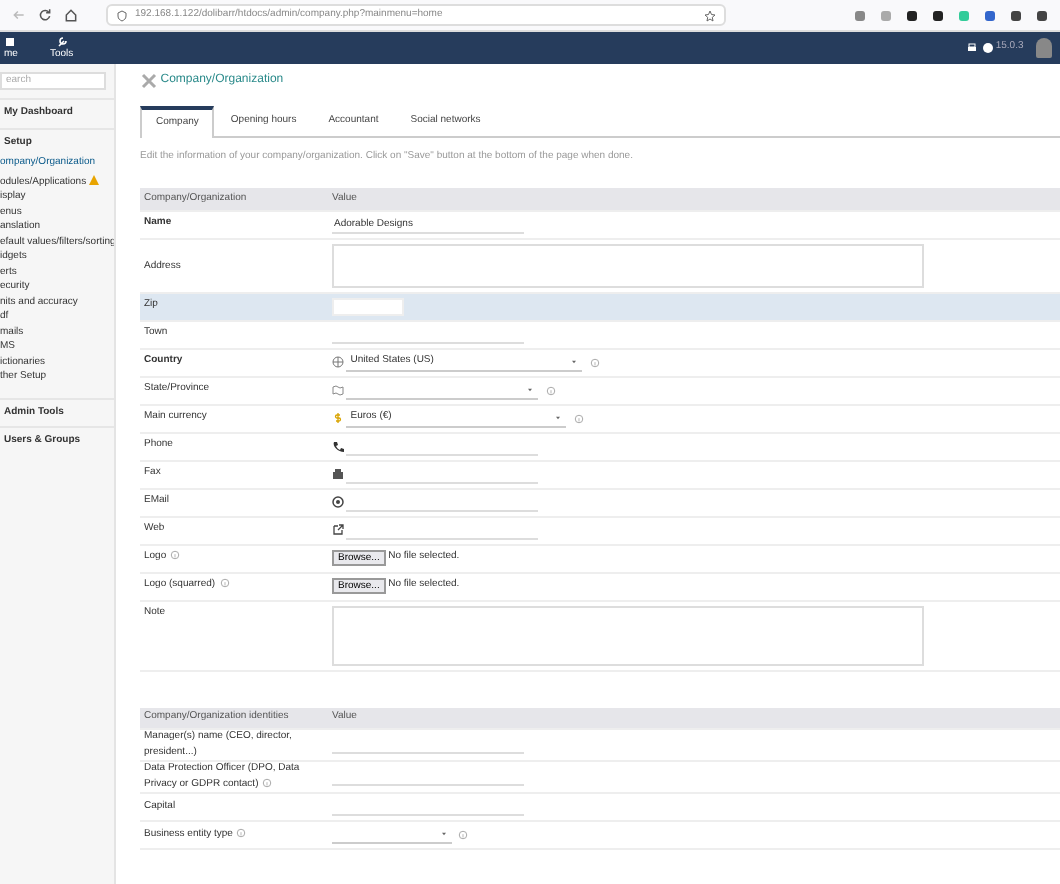 This screenshot has width=1060, height=884. I want to click on map-icon, so click(338, 390).